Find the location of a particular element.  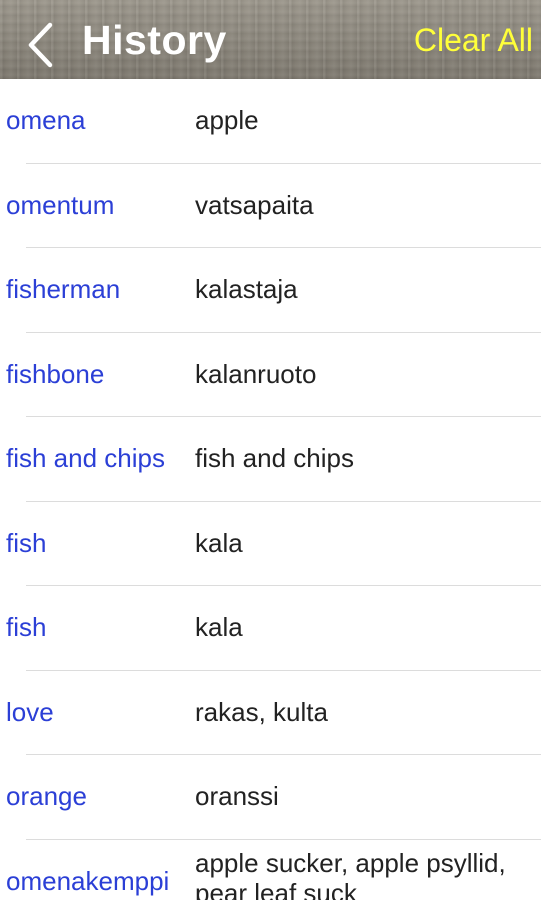

back-button is located at coordinates (42, 39).